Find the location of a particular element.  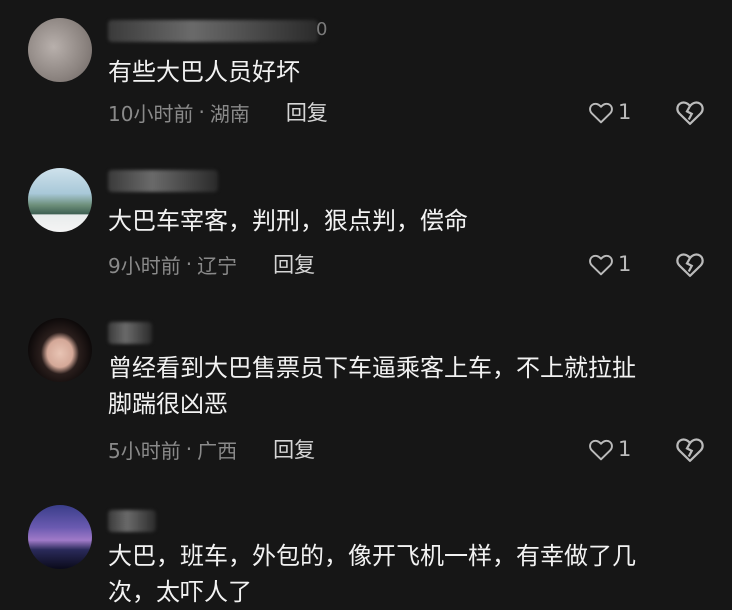

comment-location: 湖南 is located at coordinates (229, 113).